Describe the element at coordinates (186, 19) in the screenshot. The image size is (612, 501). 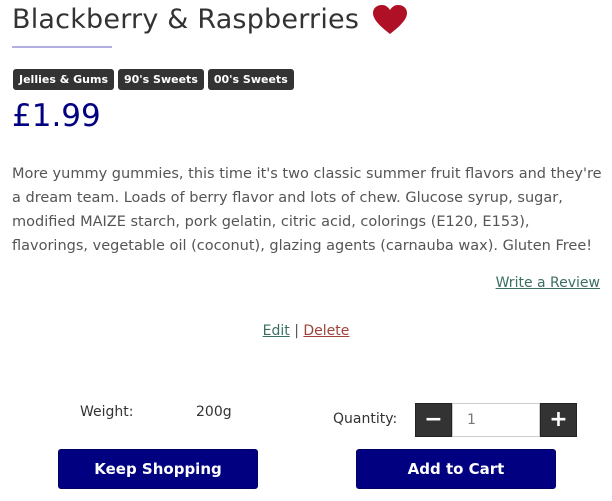
I see `product-title: Blackberry & Raspberries` at that location.